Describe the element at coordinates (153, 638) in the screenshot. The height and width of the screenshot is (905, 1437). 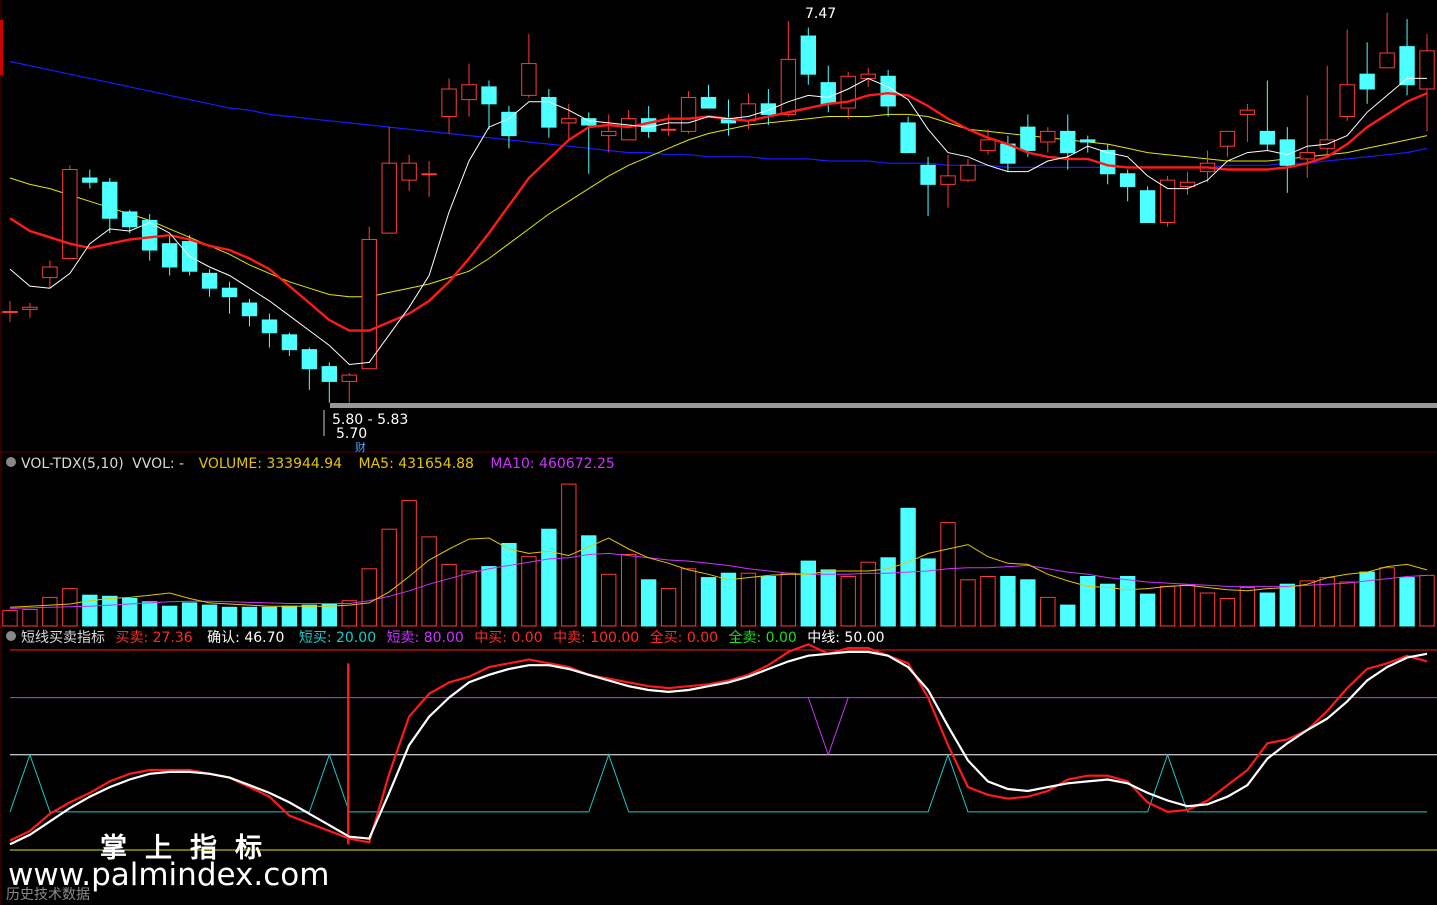
I see `buy-sell-value: 买卖: 27.36` at that location.